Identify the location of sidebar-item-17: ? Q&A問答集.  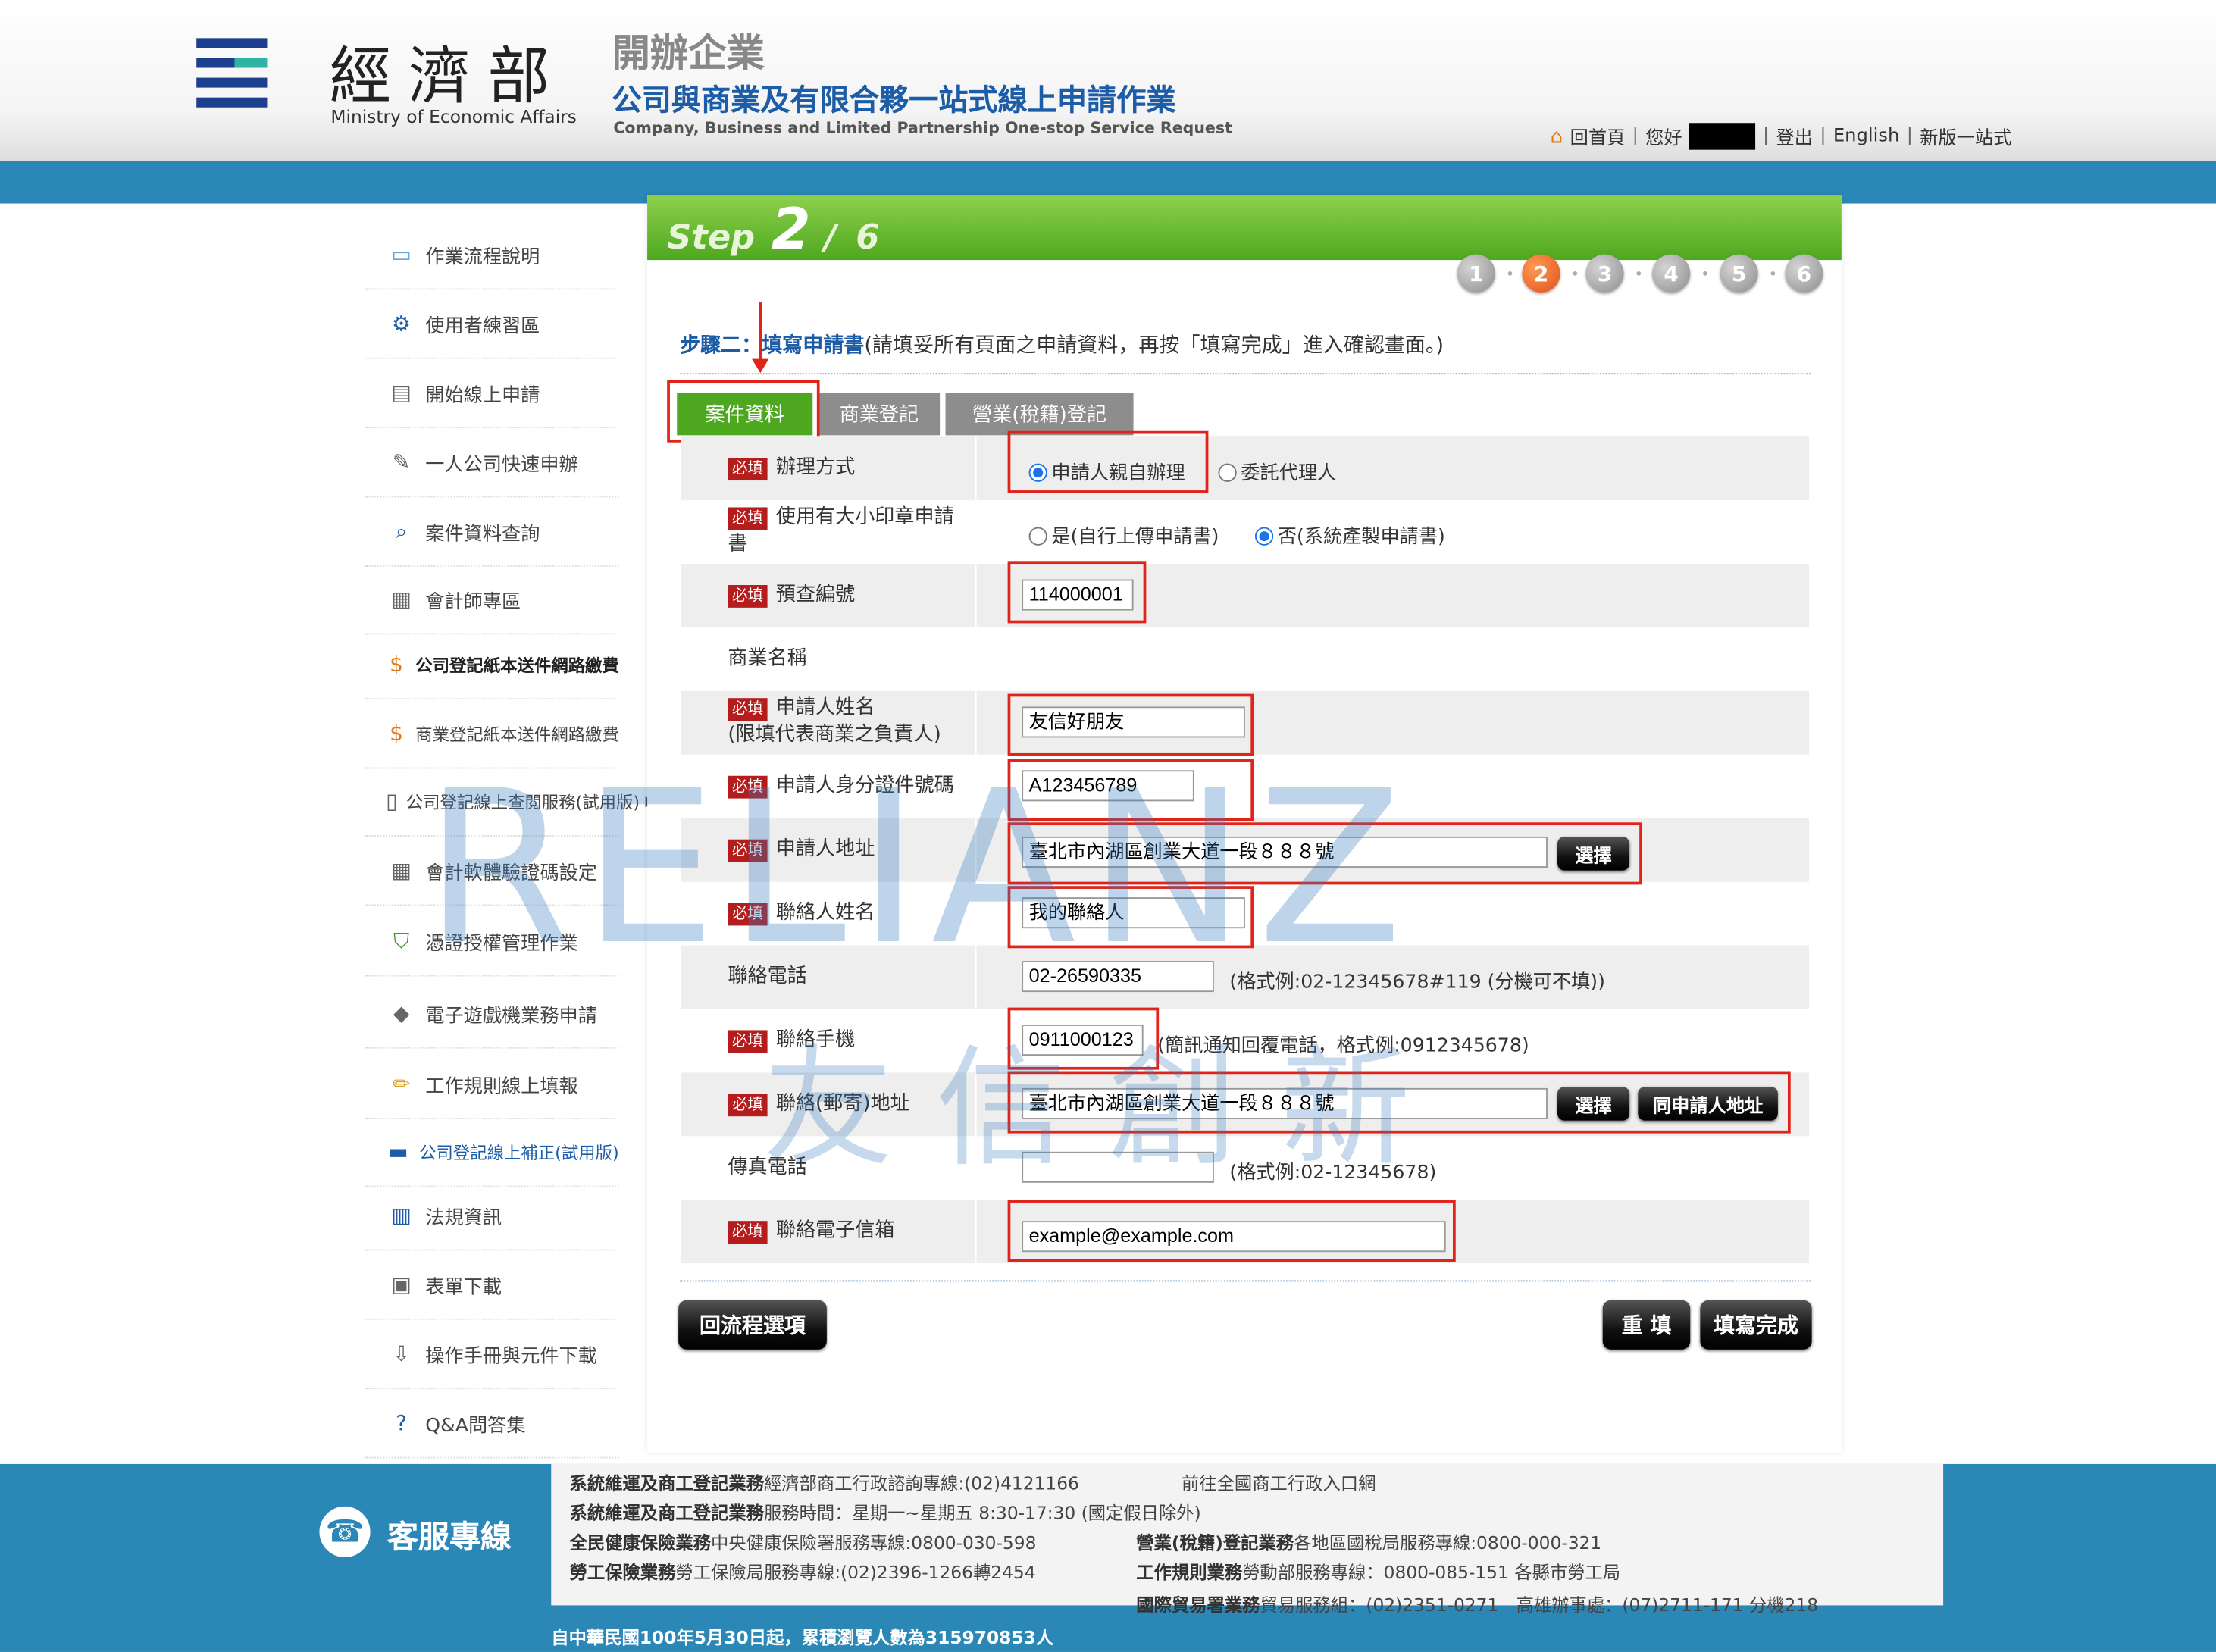
(492, 1424).